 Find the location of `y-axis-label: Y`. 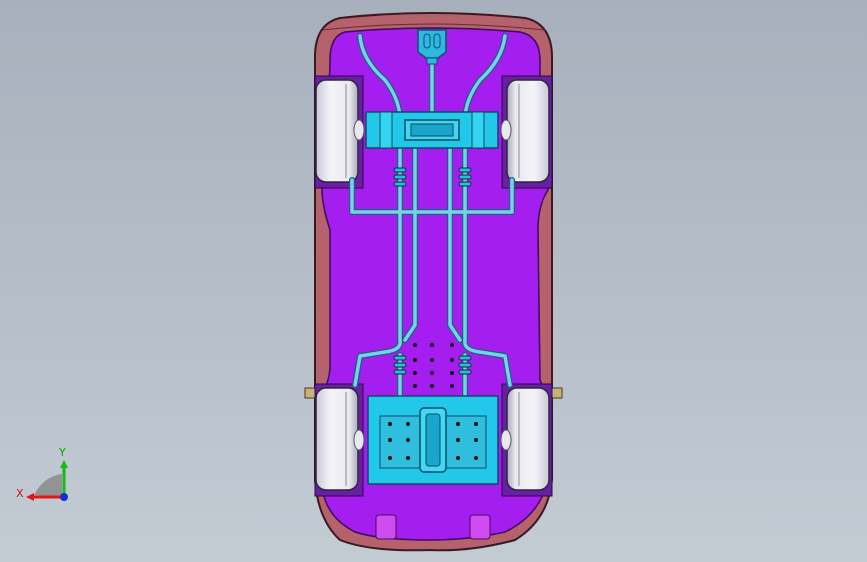

y-axis-label: Y is located at coordinates (62, 452).